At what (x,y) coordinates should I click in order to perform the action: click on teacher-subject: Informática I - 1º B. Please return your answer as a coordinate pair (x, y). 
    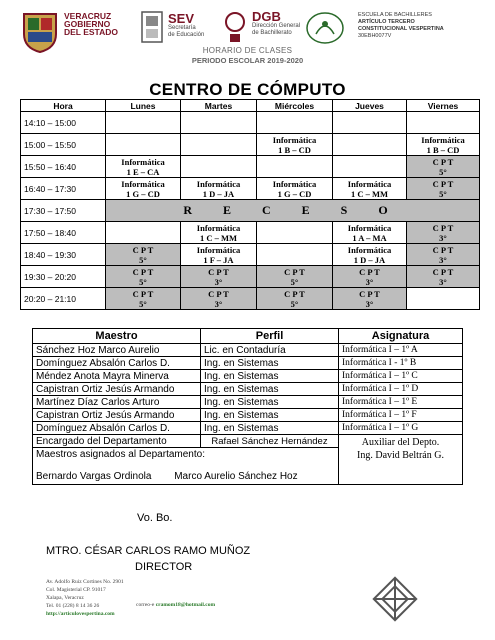
    Looking at the image, I should click on (400, 363).